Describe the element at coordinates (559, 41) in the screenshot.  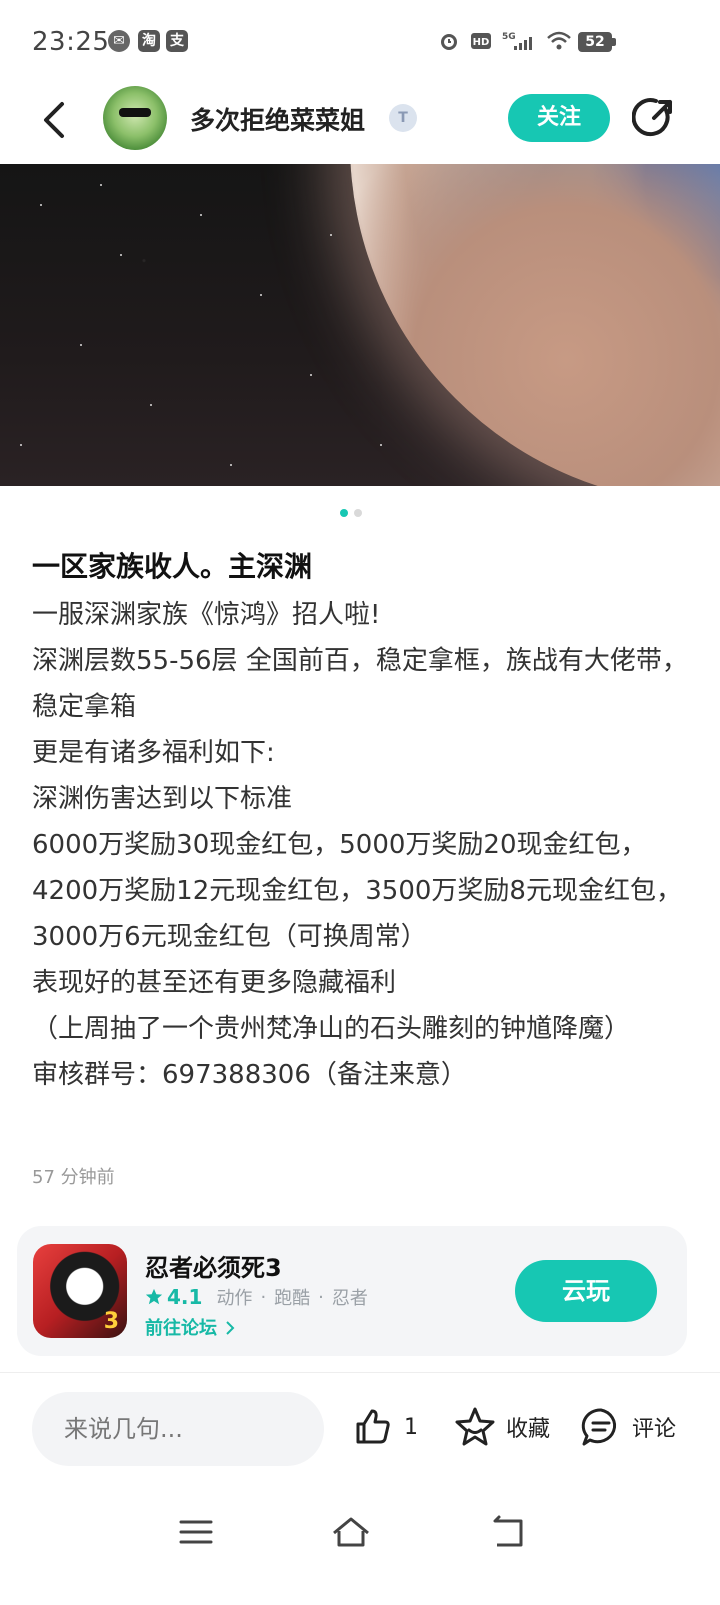
I see `wifi-icon` at that location.